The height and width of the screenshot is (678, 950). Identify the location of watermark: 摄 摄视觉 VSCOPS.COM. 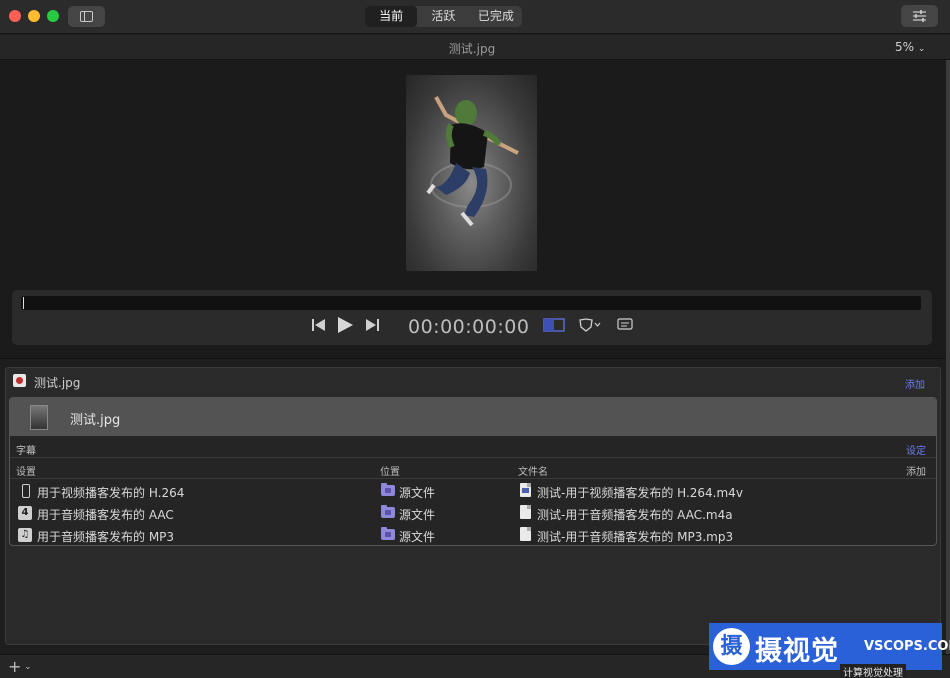
(829, 646).